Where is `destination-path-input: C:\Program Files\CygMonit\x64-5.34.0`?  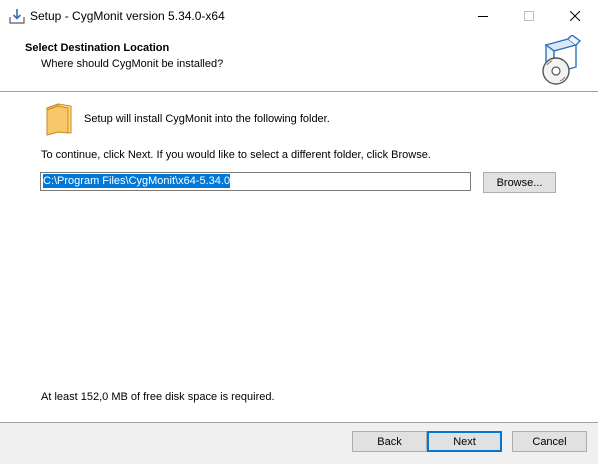 destination-path-input: C:\Program Files\CygMonit\x64-5.34.0 is located at coordinates (255, 181).